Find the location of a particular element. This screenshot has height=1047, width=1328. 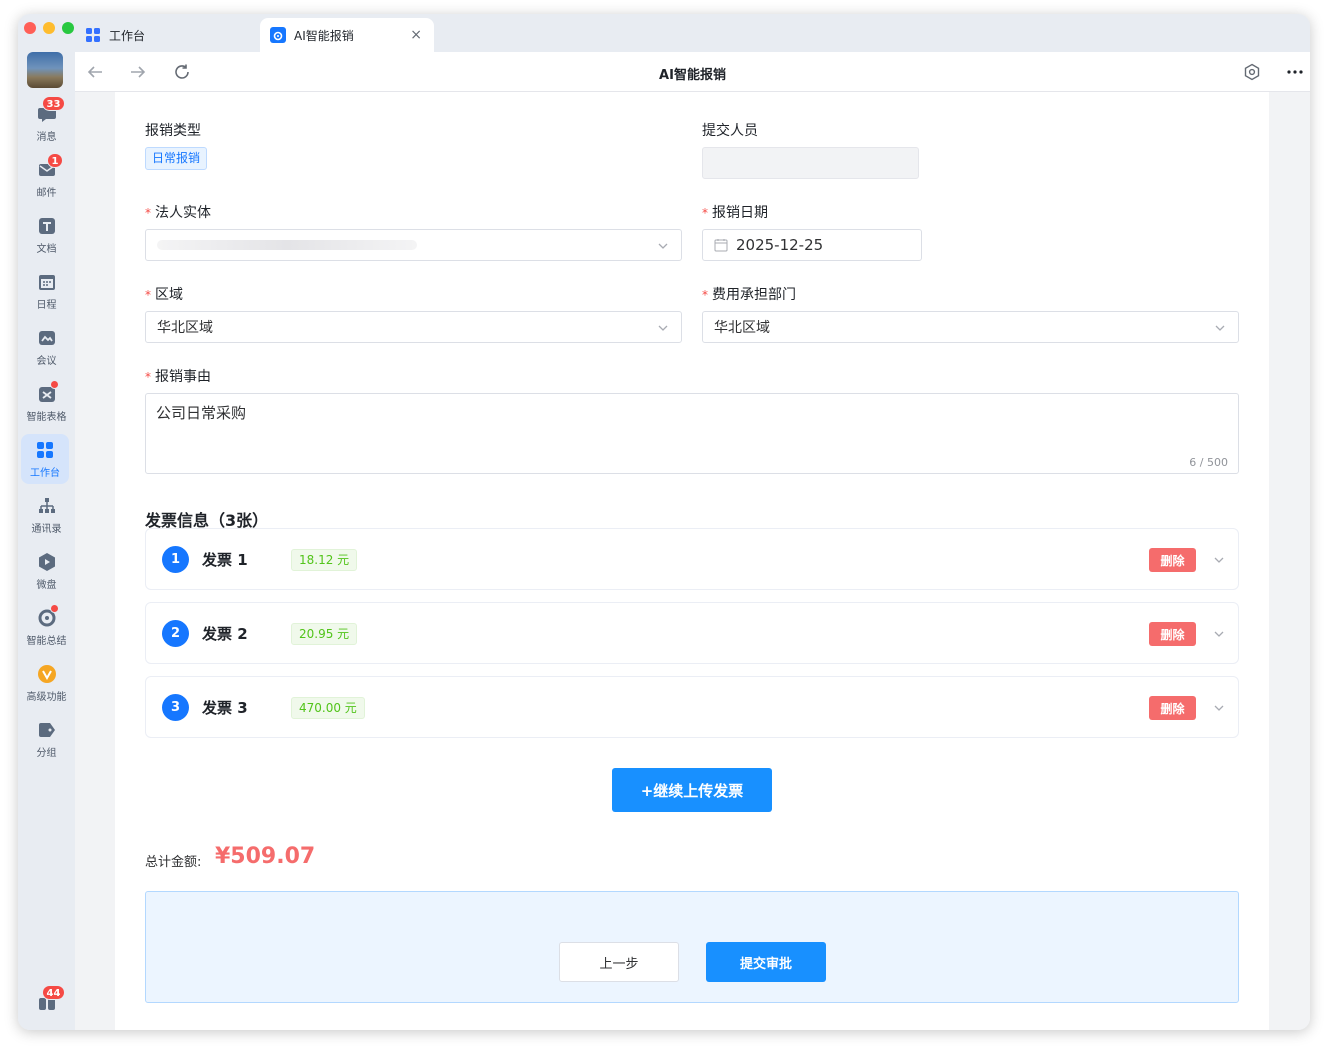

action-footer: 上一步 提交审批 is located at coordinates (692, 947).